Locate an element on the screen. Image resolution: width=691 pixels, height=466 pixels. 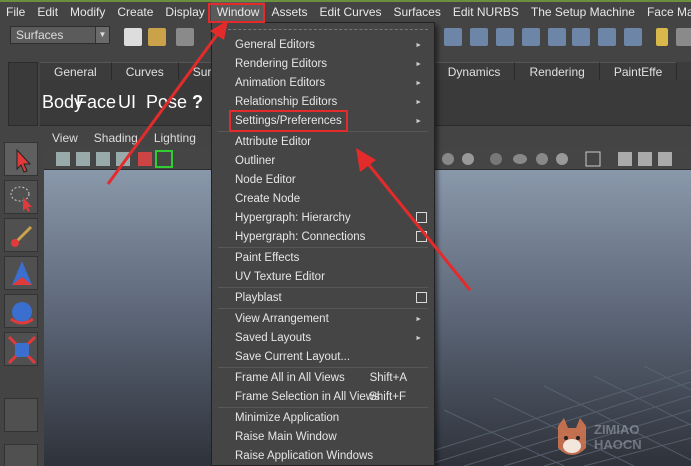
layout-icon is located at coordinates (21, 455).